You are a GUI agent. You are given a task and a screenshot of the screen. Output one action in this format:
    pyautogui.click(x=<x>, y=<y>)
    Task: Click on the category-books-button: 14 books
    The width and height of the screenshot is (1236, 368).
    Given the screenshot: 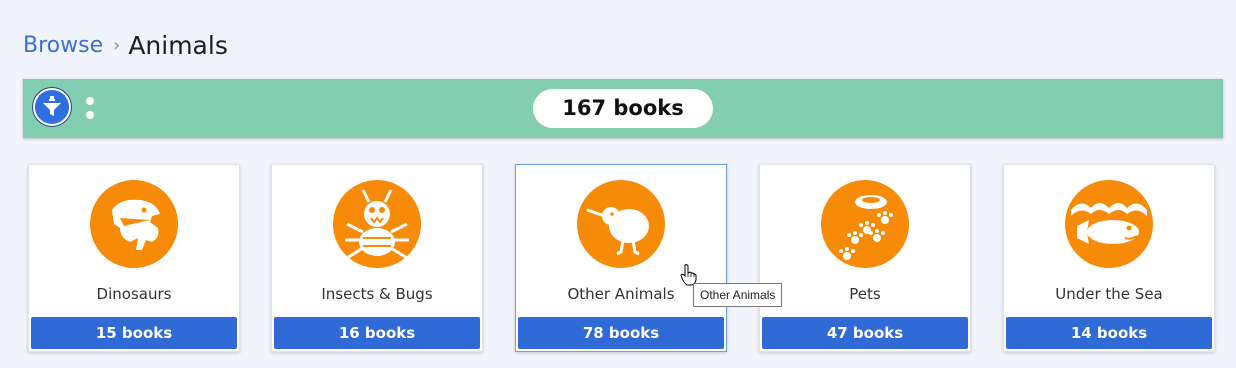 What is the action you would take?
    pyautogui.click(x=1109, y=333)
    